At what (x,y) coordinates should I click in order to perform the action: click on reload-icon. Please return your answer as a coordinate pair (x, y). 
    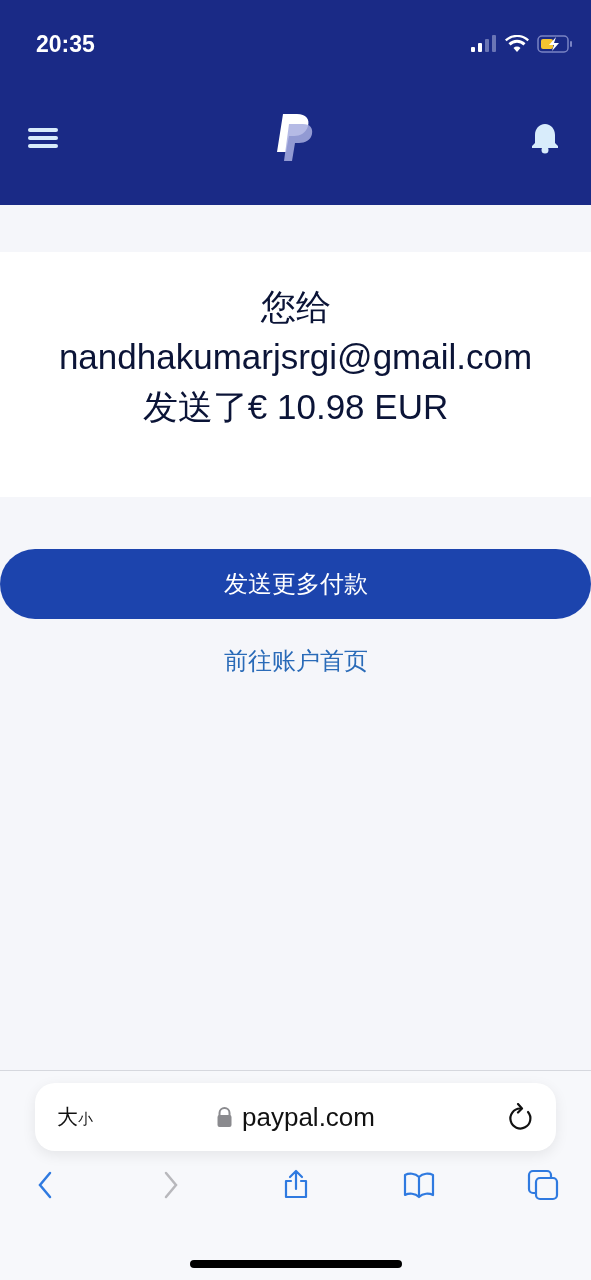
    Looking at the image, I should click on (521, 1117).